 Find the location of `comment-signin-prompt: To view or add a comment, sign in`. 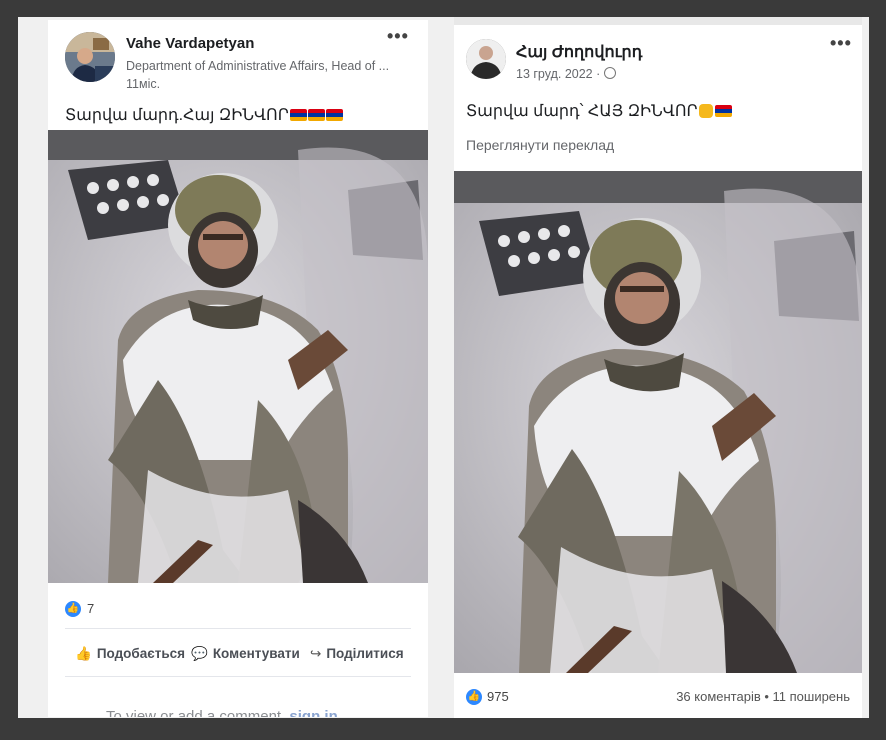

comment-signin-prompt: To view or add a comment, sign in is located at coordinates (222, 712).